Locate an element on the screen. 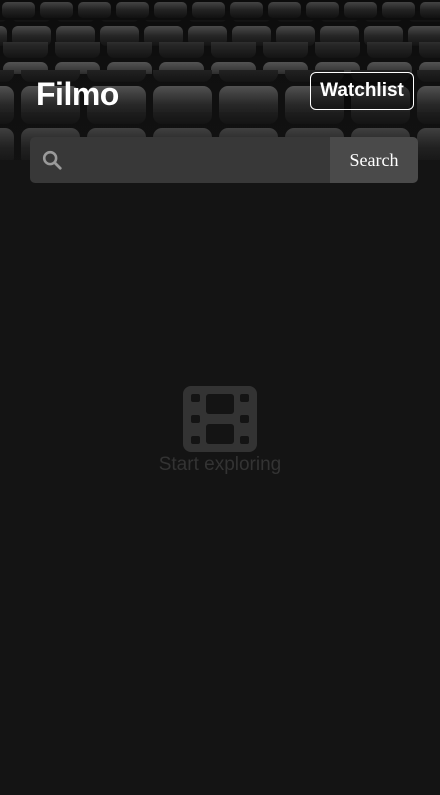 This screenshot has width=440, height=795. empty-state: Start exploring is located at coordinates (220, 431).